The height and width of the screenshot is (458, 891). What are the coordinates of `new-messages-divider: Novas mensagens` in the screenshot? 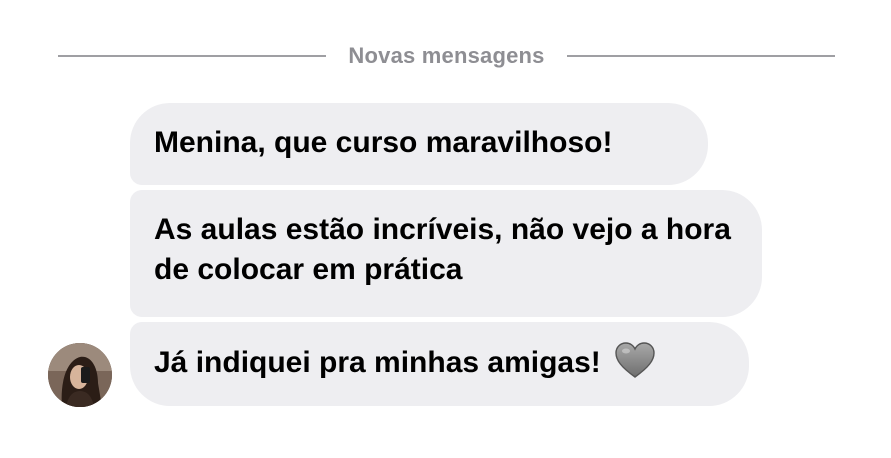 It's located at (447, 56).